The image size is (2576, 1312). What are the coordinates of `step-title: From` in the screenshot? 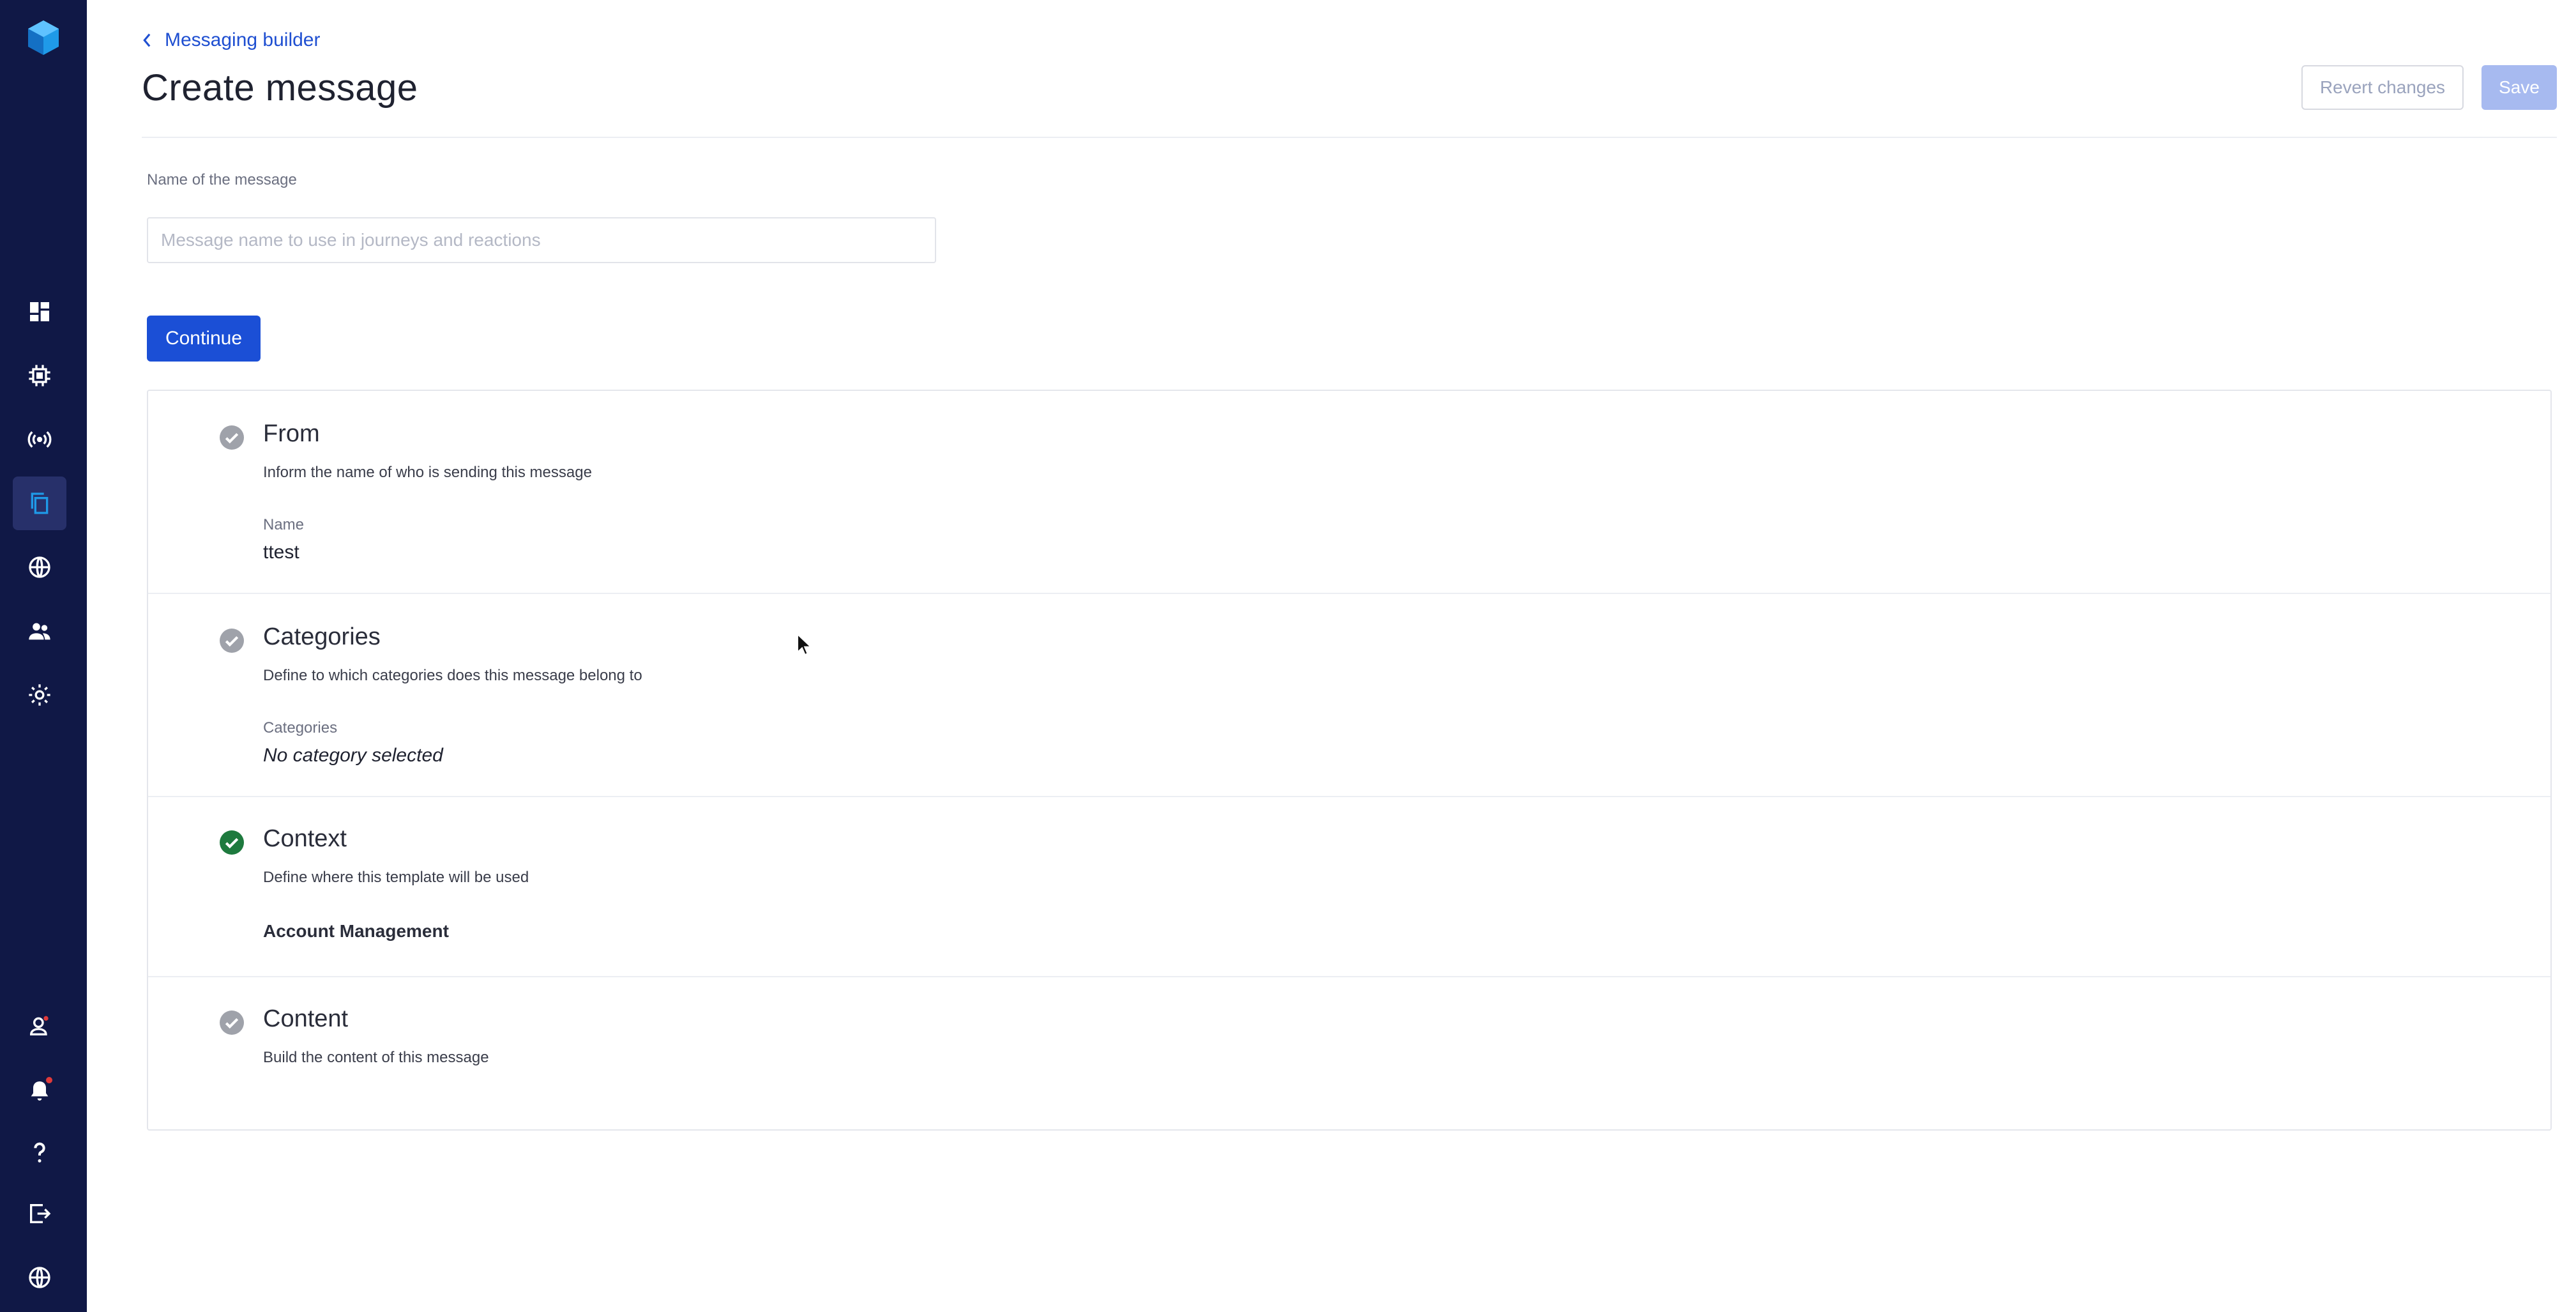 It's located at (292, 433).